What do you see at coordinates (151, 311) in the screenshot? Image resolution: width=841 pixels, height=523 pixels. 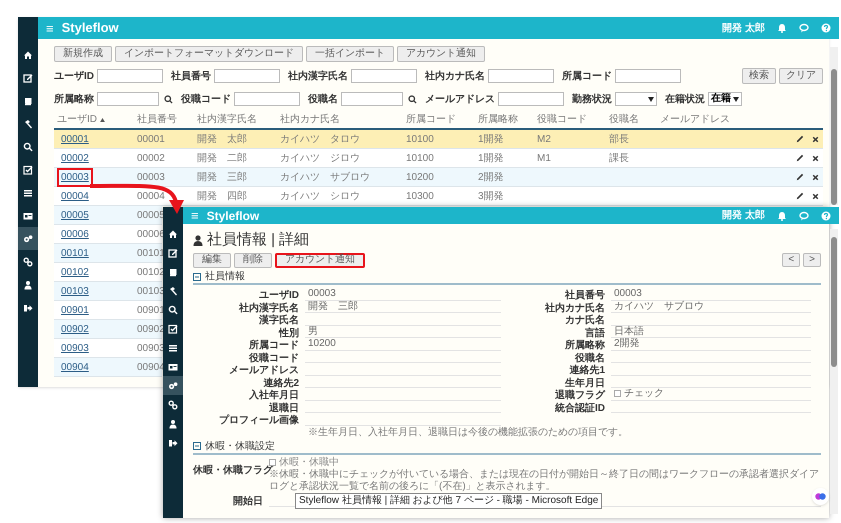 I see `table-cell-text: 00901` at bounding box center [151, 311].